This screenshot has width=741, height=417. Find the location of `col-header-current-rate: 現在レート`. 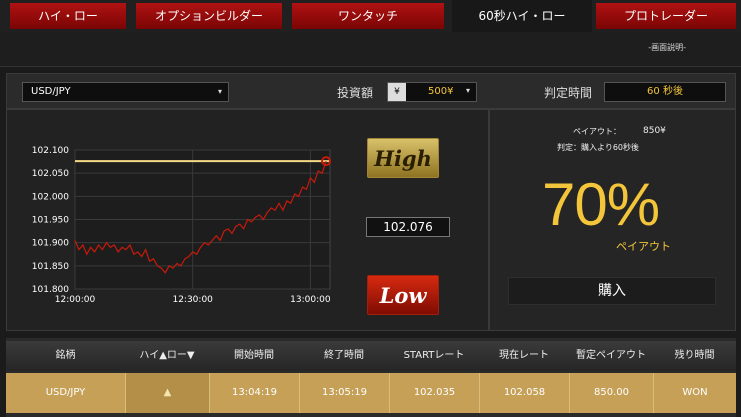

col-header-current-rate: 現在レート is located at coordinates (524, 355).